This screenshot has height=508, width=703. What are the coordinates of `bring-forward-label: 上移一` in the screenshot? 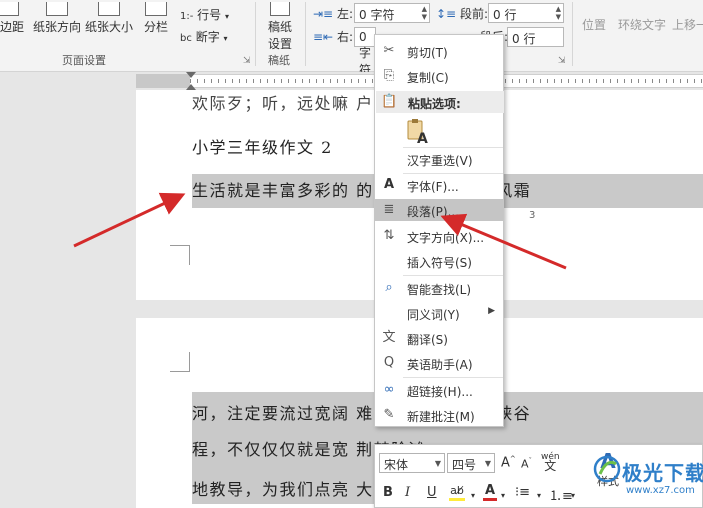 It's located at (687, 25).